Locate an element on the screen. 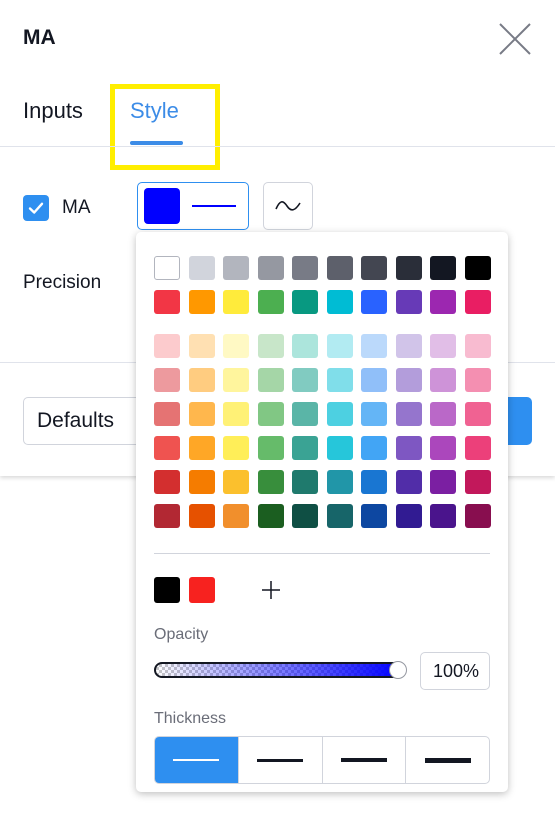 This screenshot has width=555, height=835. thickness-line-preview is located at coordinates (280, 760).